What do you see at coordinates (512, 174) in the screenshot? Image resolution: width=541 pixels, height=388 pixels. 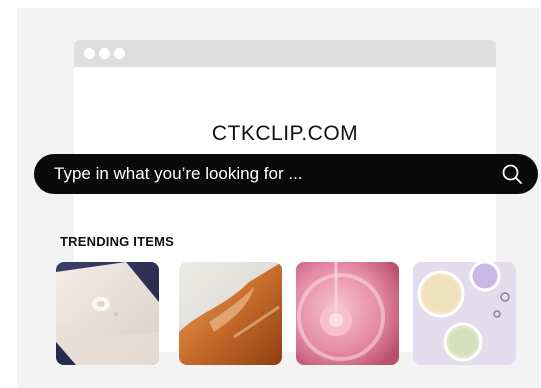 I see `search-icon` at bounding box center [512, 174].